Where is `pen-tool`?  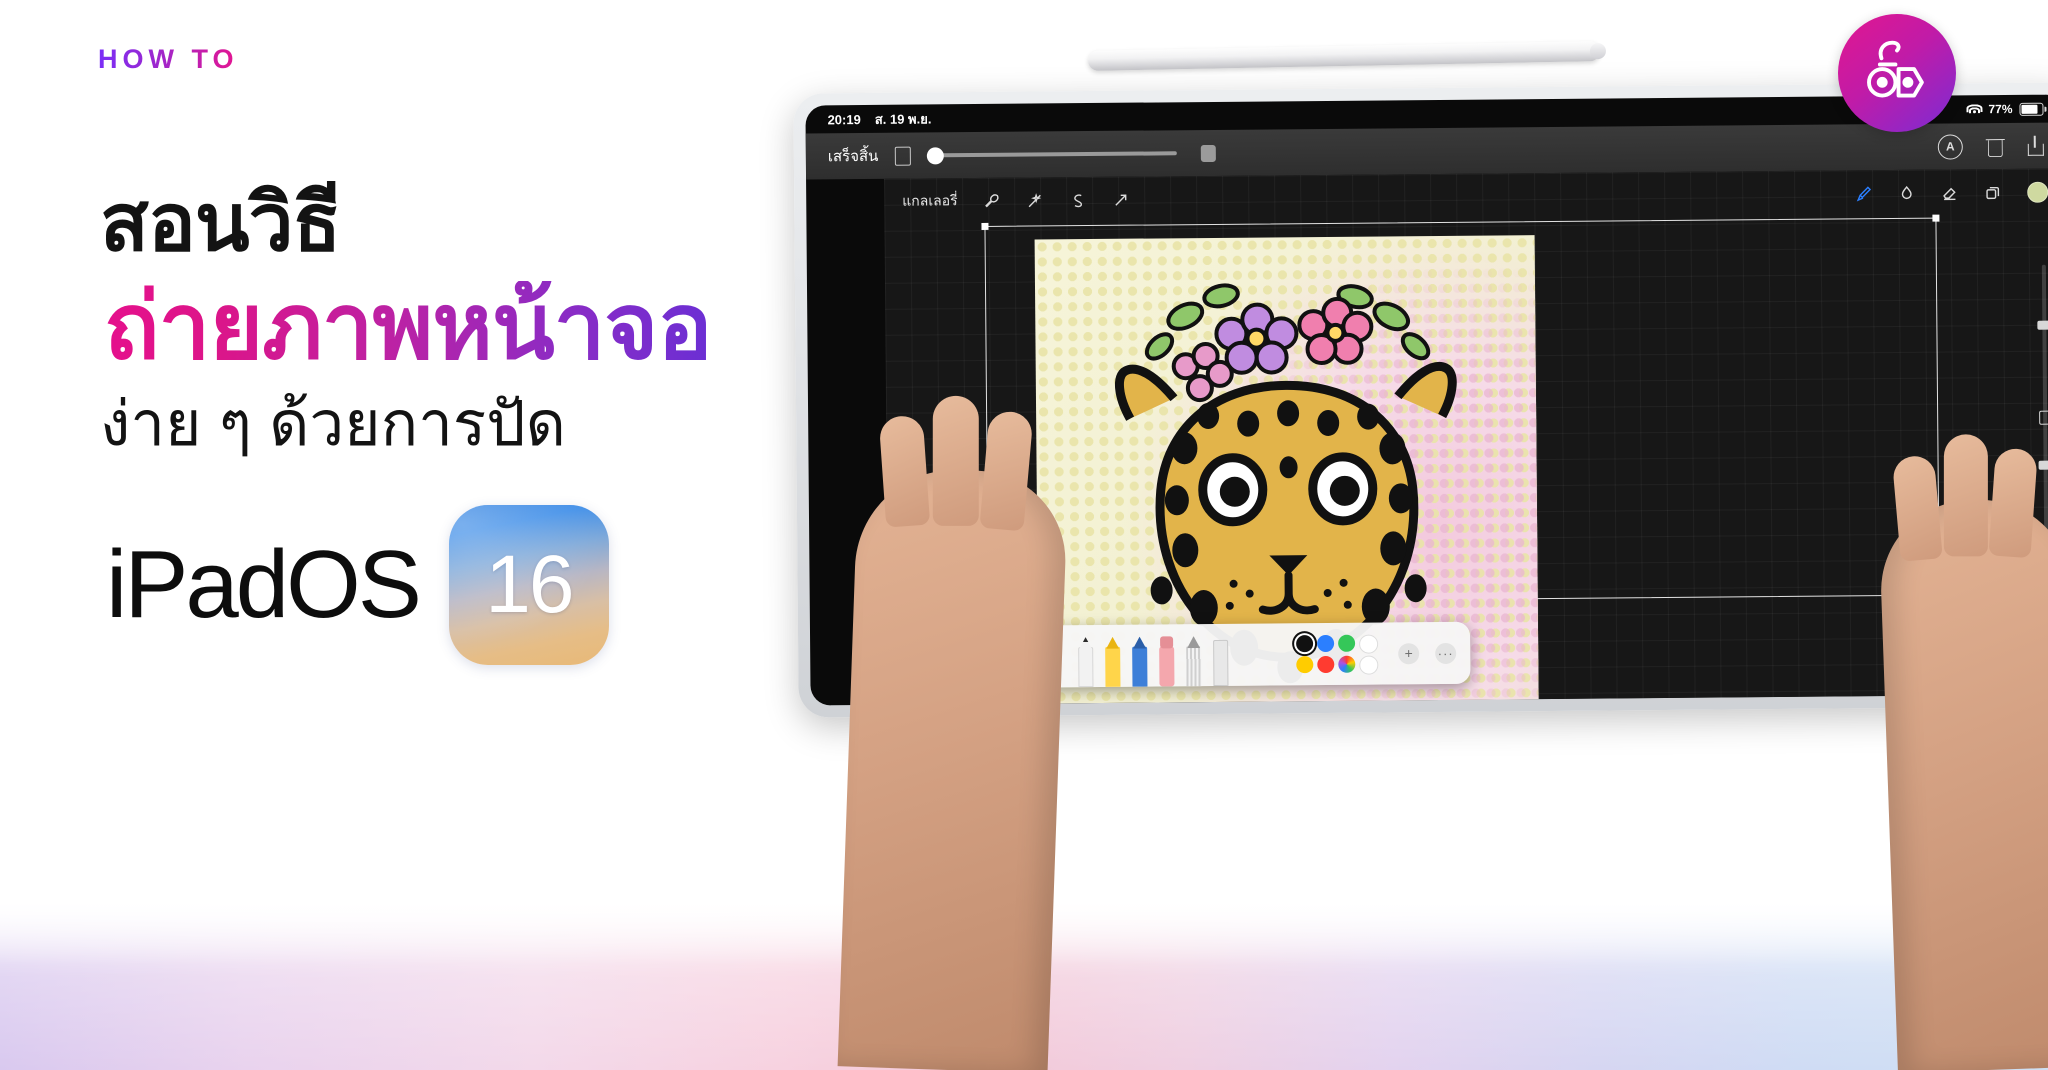 pen-tool is located at coordinates (1086, 662).